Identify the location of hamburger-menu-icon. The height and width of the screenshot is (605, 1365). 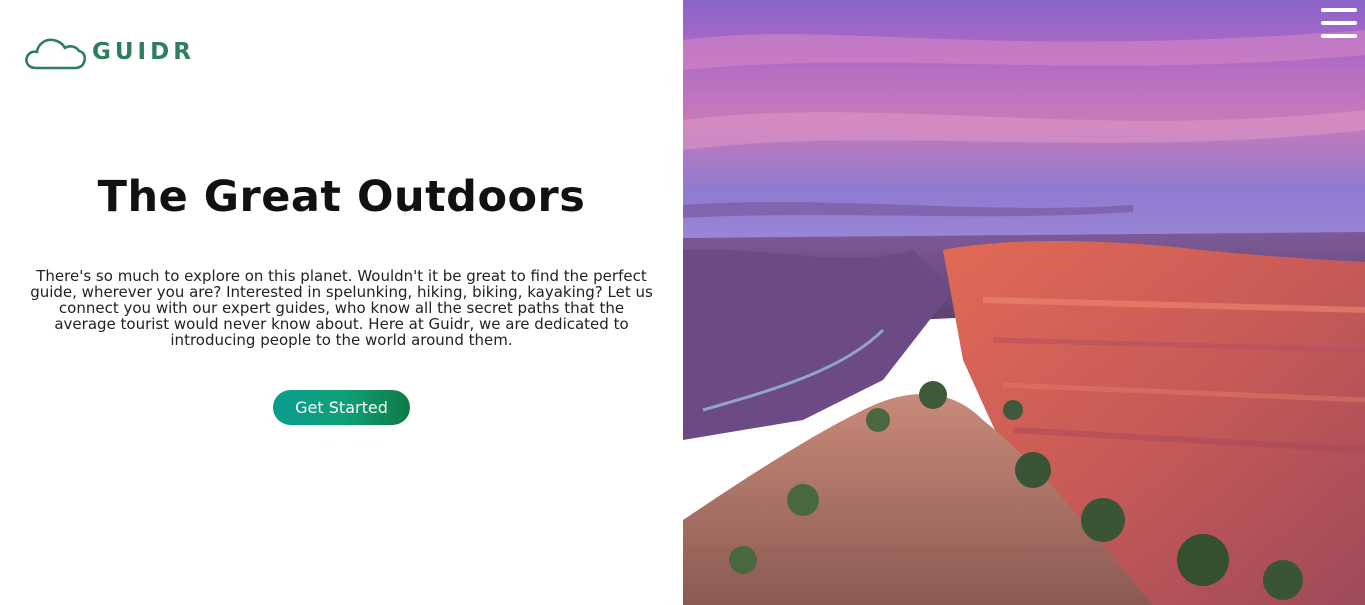
(1339, 23).